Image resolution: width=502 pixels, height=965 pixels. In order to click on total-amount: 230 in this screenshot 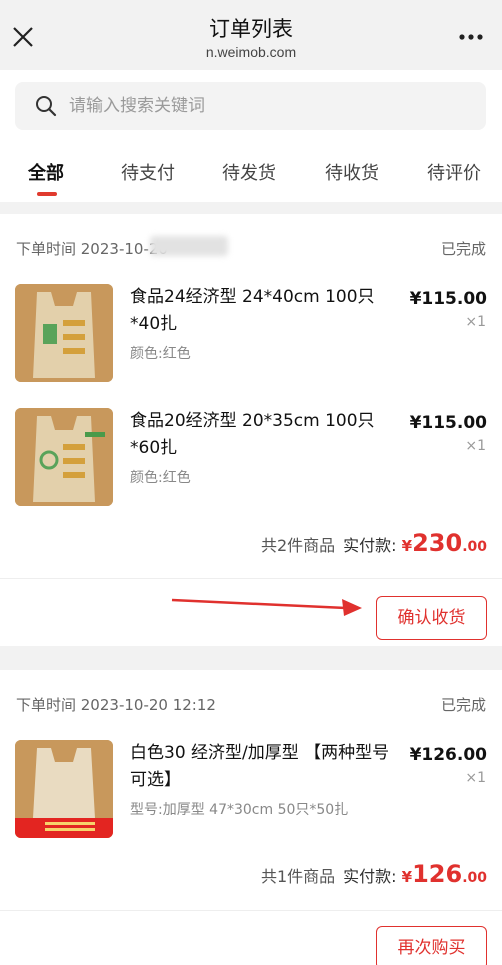, I will do `click(437, 543)`.